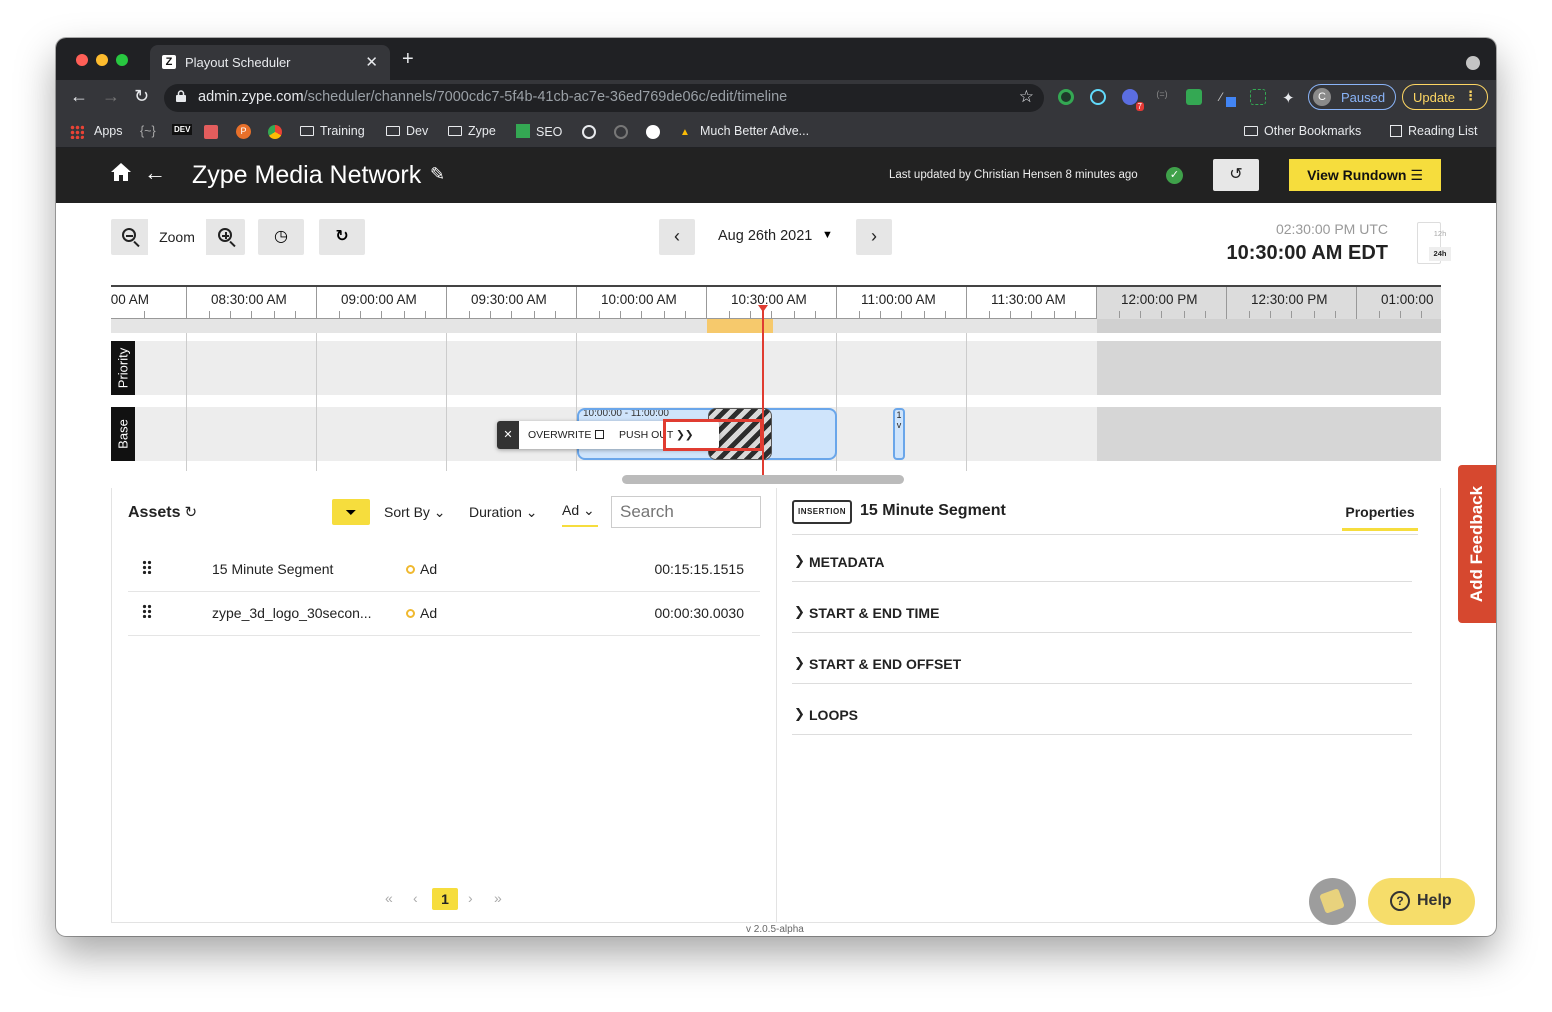  I want to click on bookmark-other: Other Bookmarks, so click(1302, 131).